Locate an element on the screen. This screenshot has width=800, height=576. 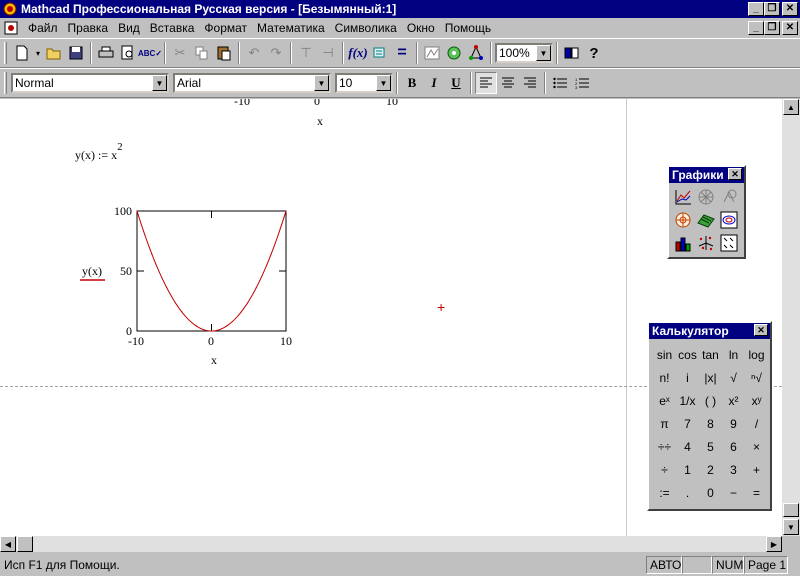
menu-view: Вид is located at coordinates (129, 28).